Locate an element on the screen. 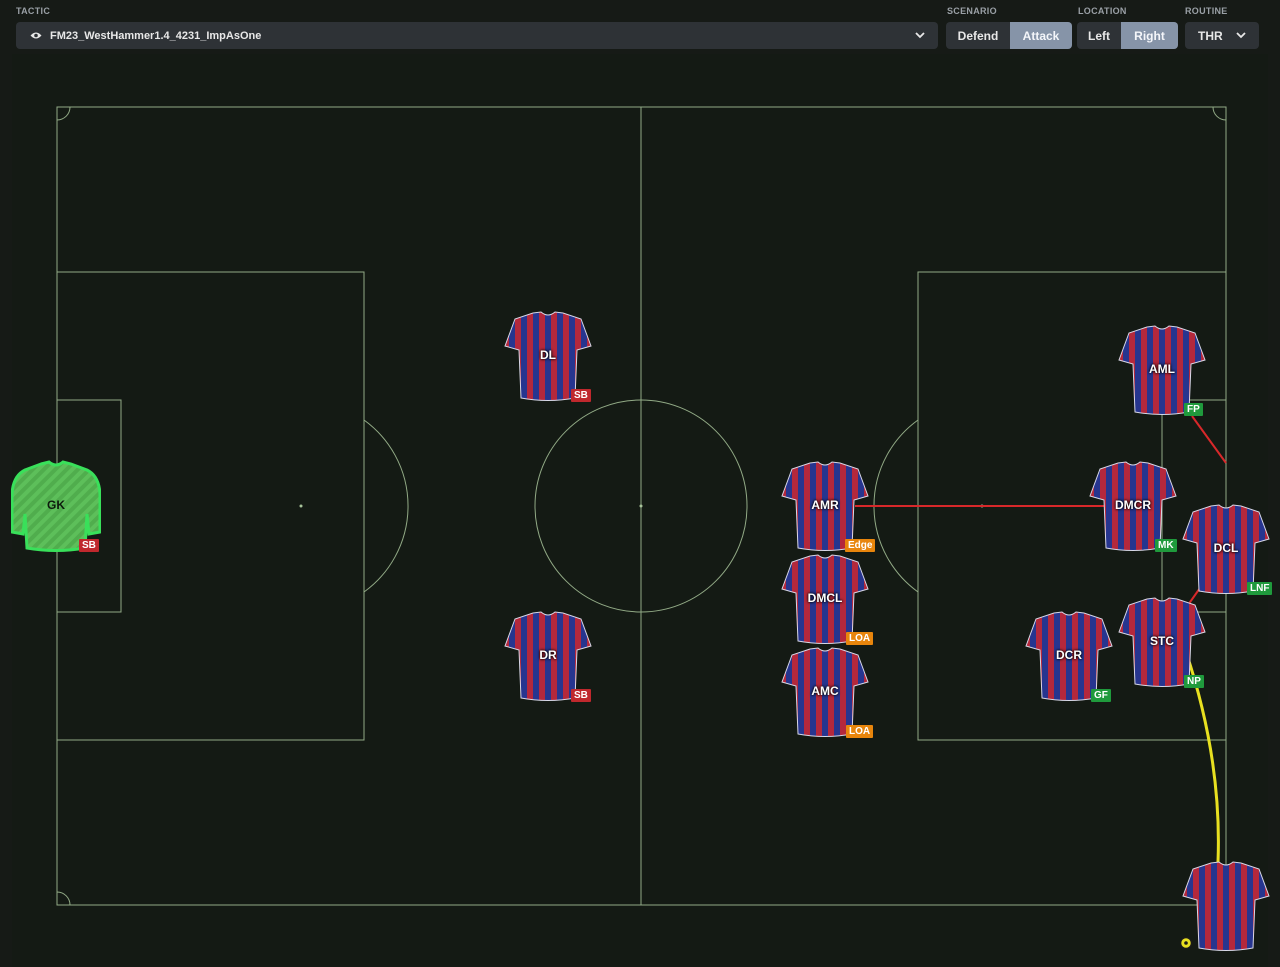 This screenshot has height=967, width=1280. player-role-tag: LNF is located at coordinates (1260, 588).